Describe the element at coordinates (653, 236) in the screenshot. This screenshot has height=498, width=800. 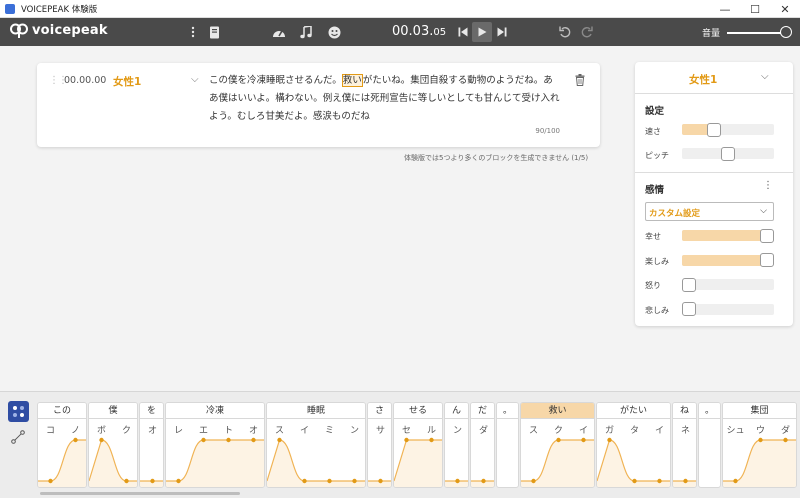
I see `emotion-label: 幸せ` at that location.